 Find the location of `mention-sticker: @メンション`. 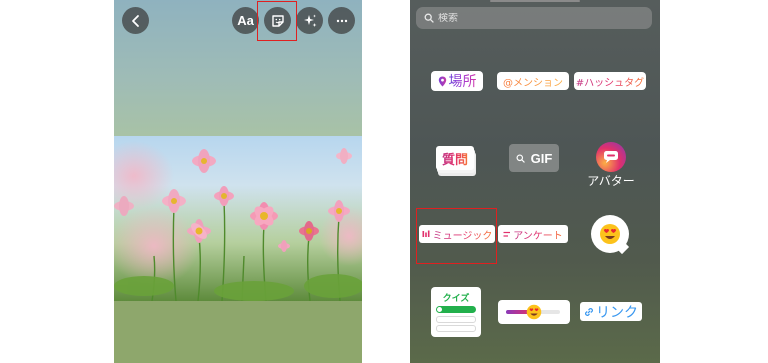

mention-sticker: @メンション is located at coordinates (533, 81).